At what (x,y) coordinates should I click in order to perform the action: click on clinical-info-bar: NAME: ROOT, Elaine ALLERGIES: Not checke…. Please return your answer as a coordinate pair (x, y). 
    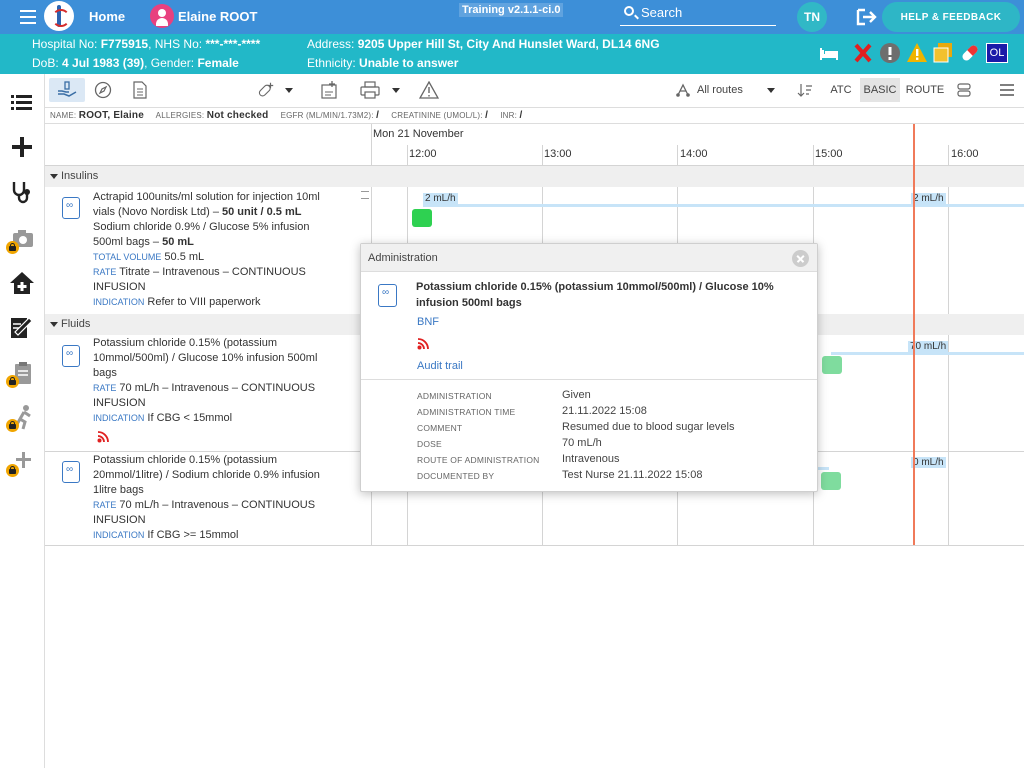
    Looking at the image, I should click on (534, 116).